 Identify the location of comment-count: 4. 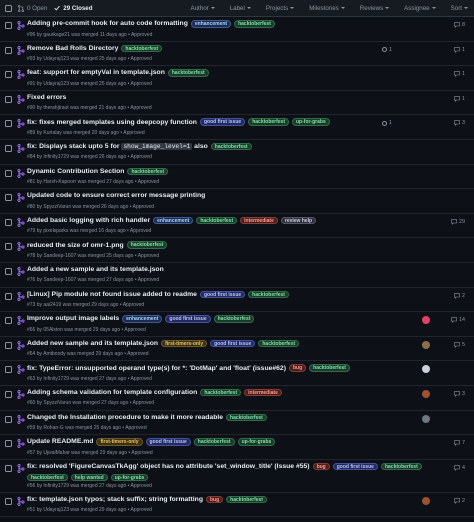
(459, 468).